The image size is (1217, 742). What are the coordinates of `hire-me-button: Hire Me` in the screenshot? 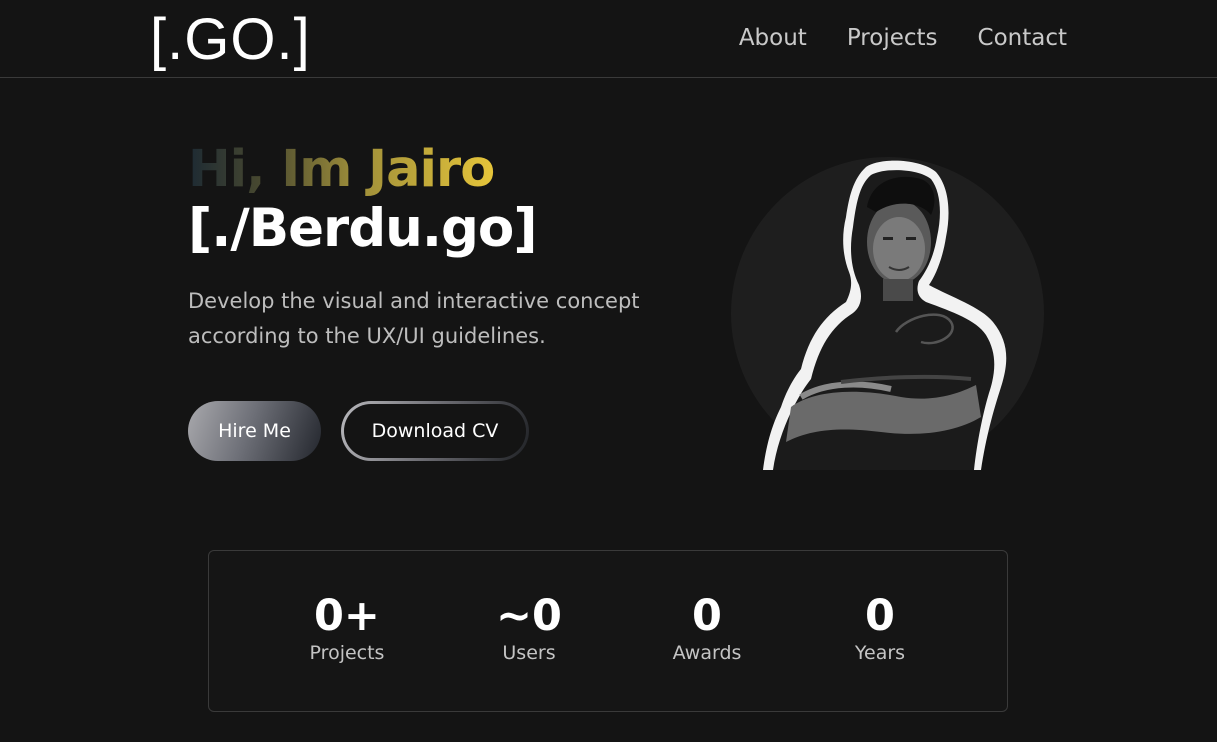 It's located at (254, 431).